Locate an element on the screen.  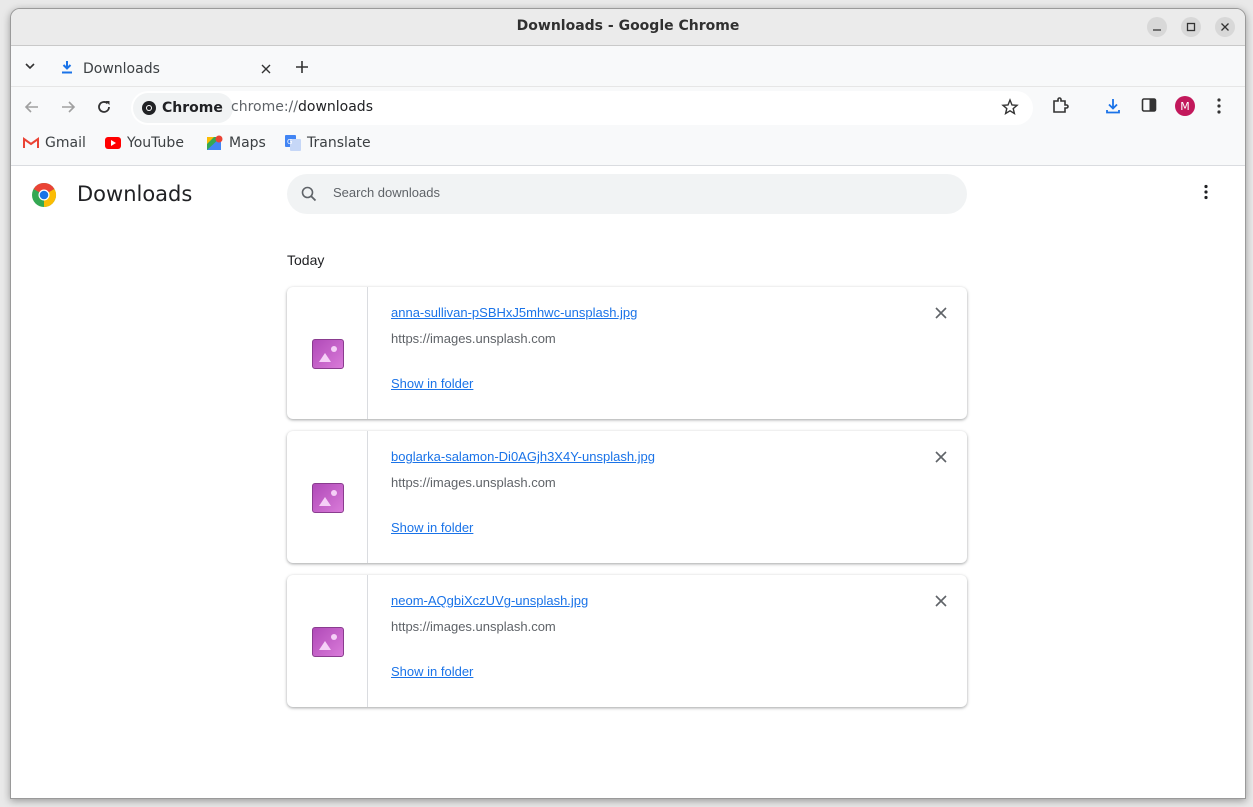
translate-icon: G is located at coordinates (293, 143).